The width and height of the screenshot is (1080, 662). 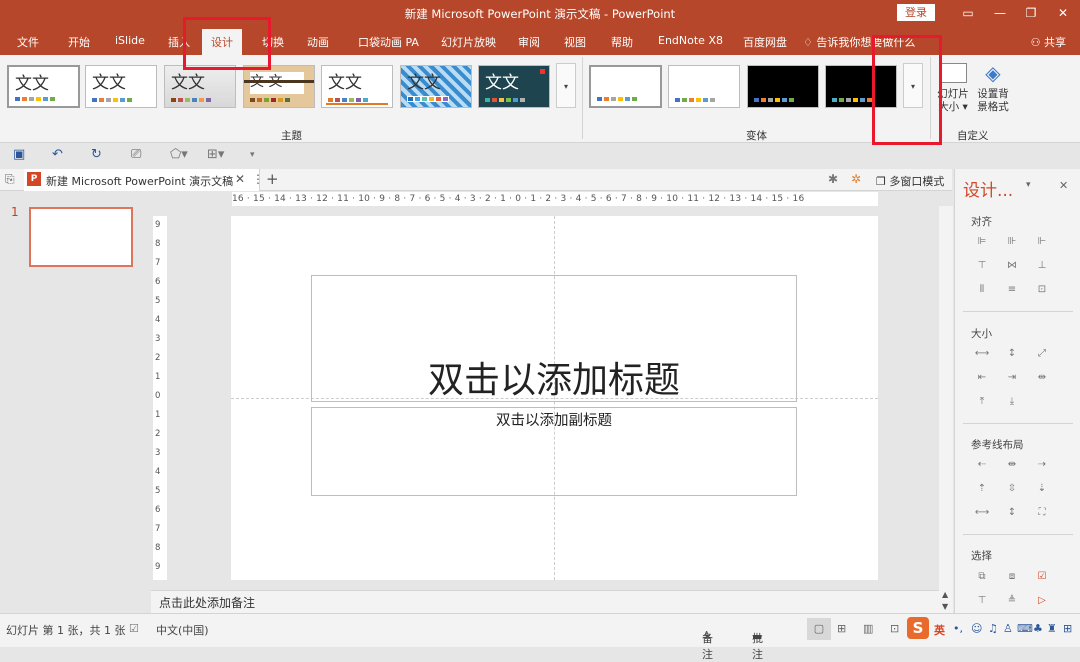 What do you see at coordinates (1048, 42) in the screenshot?
I see `share-button: ⚇ 共享` at bounding box center [1048, 42].